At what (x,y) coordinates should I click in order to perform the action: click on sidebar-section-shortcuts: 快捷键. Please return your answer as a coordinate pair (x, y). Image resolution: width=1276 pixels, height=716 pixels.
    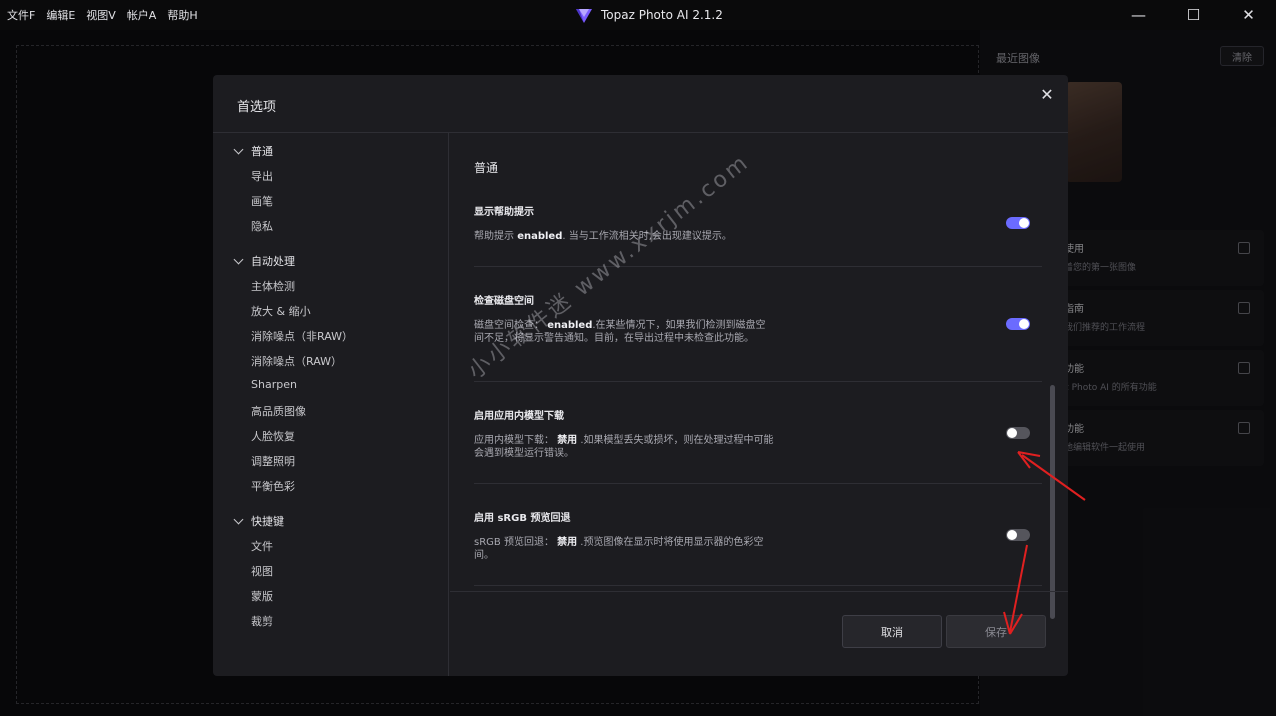
    Looking at the image, I should click on (258, 521).